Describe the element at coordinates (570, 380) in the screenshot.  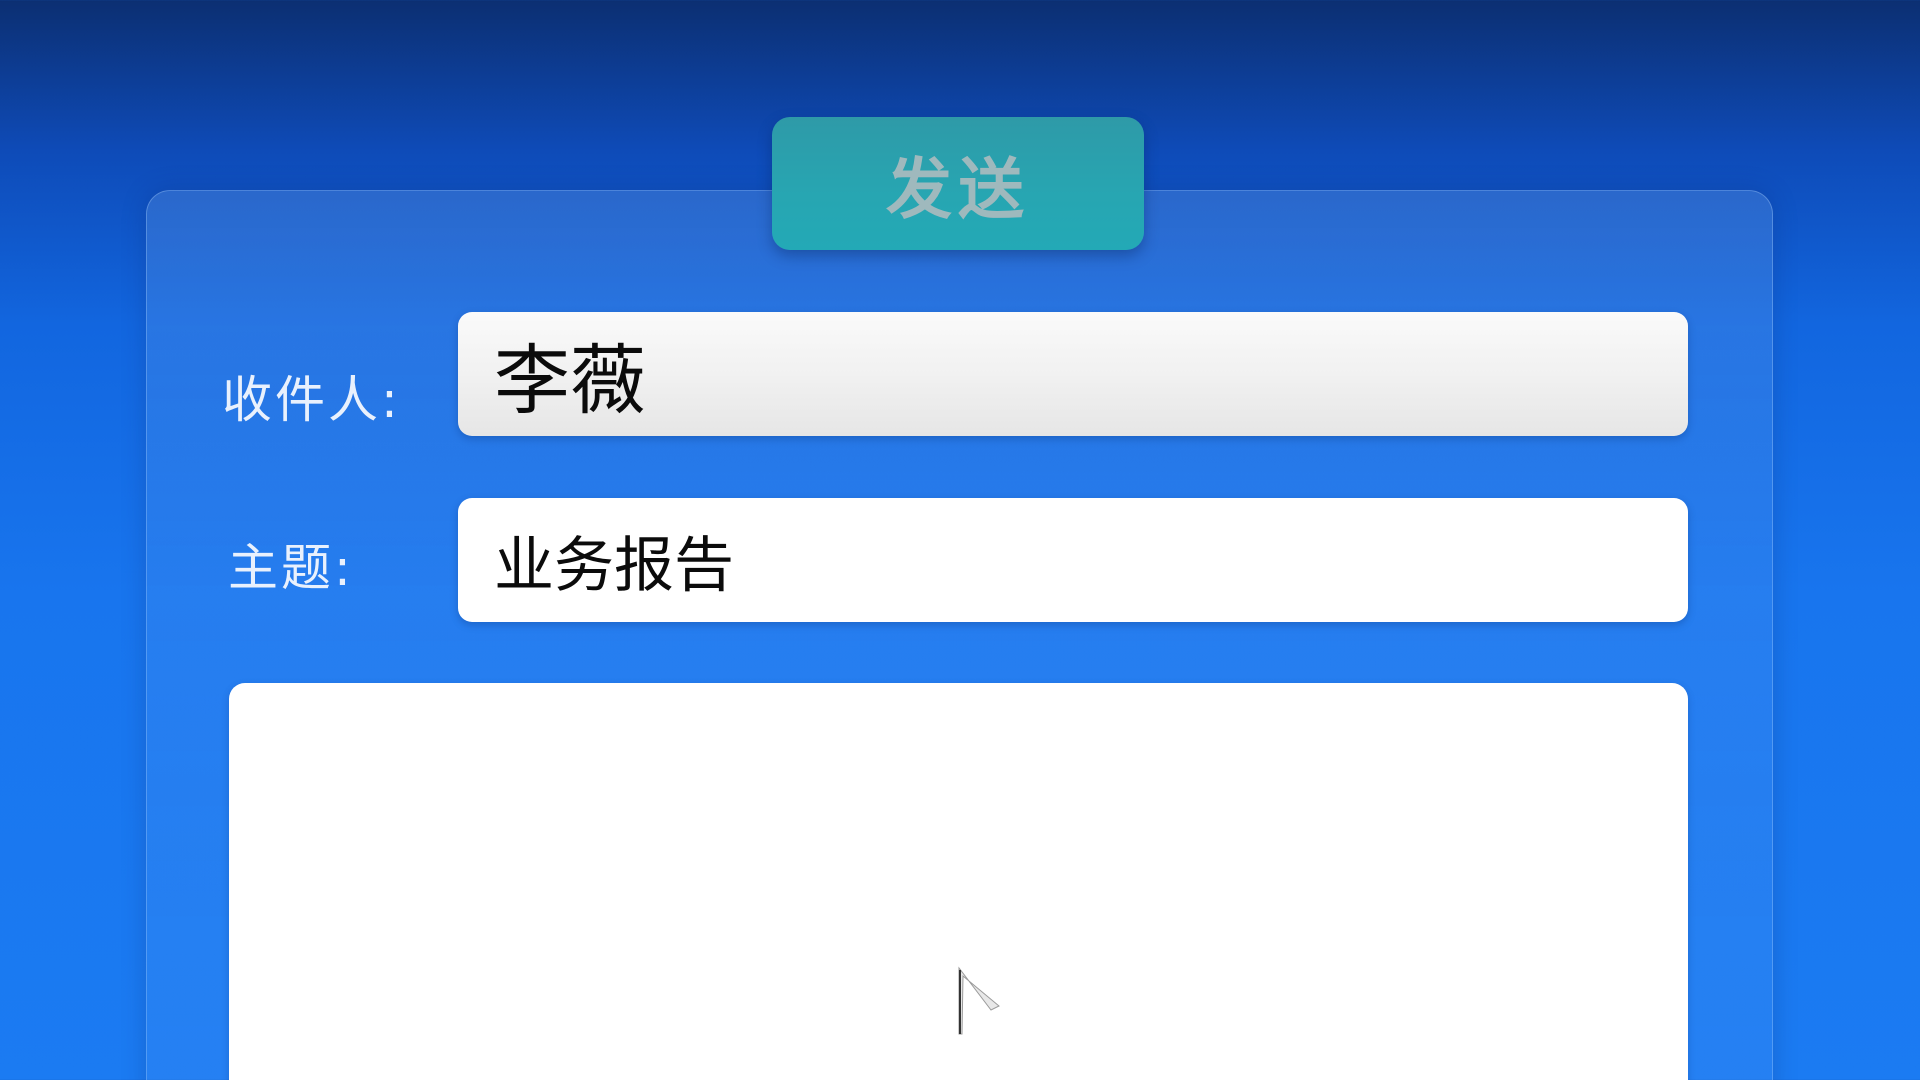
I see `recipient-value: 李薇` at that location.